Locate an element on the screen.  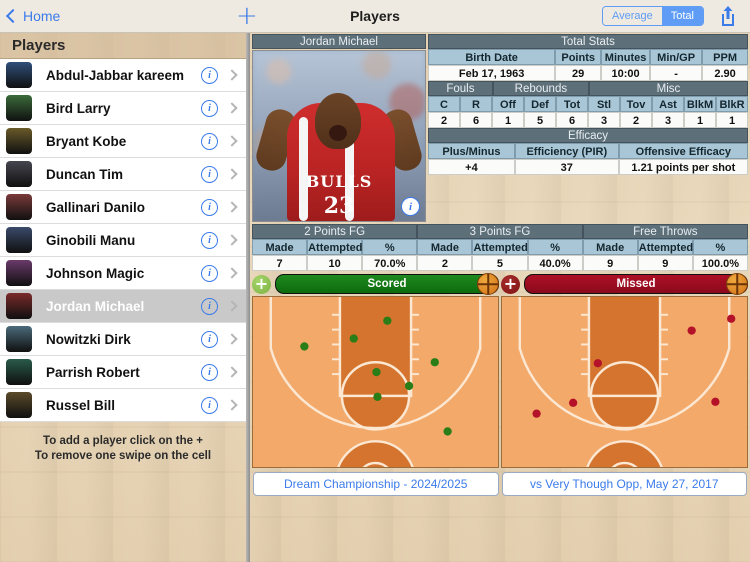
shooting-titles-row: 2 Points FG 3 Points FG Free Throws is located at coordinates (500, 231).